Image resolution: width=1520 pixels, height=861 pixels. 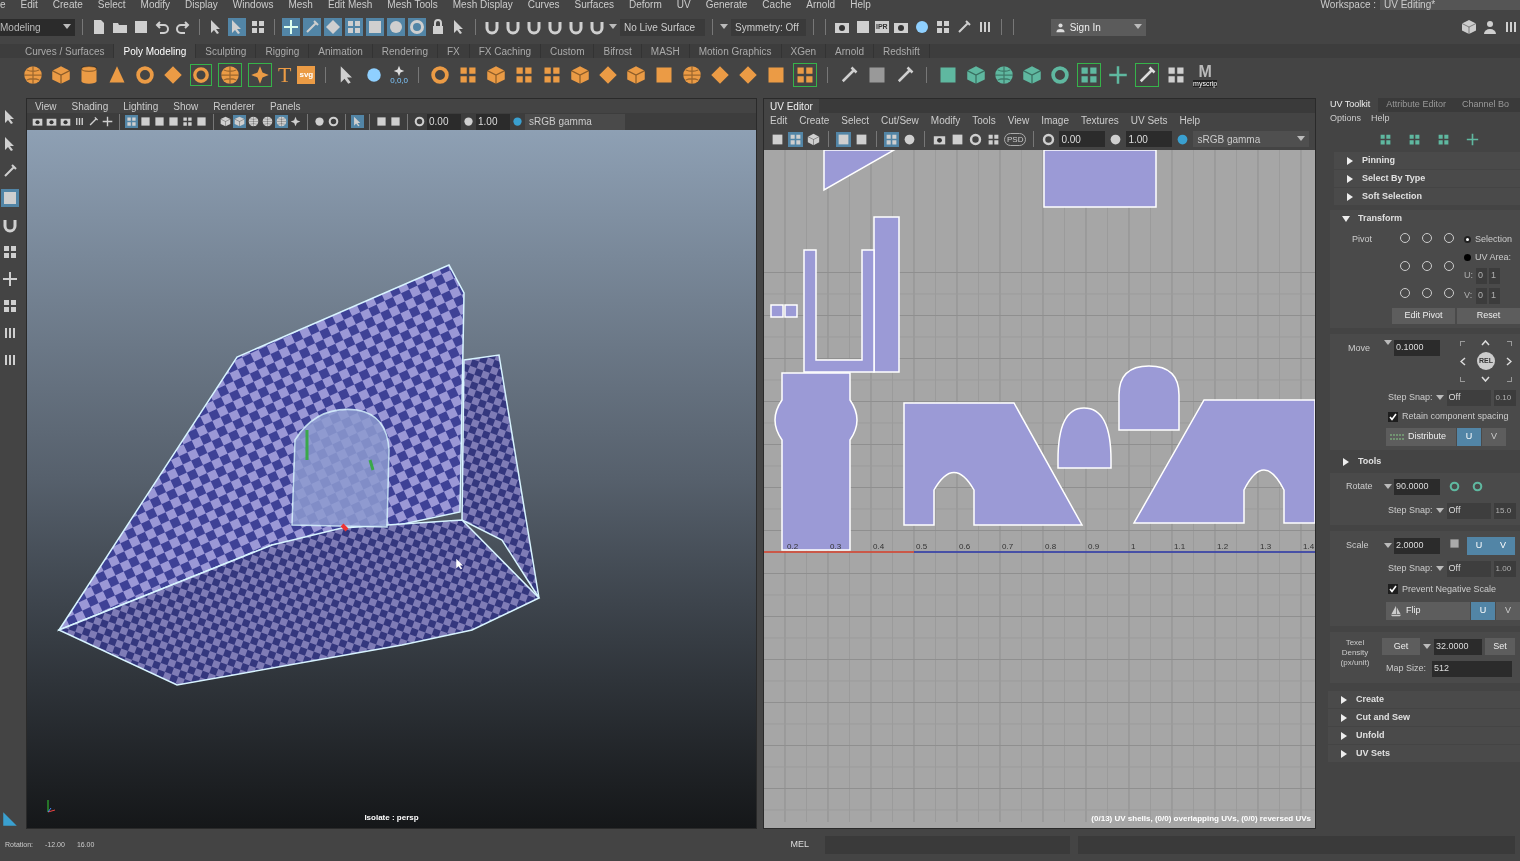 What do you see at coordinates (10, 819) in the screenshot?
I see `triangle-icon` at bounding box center [10, 819].